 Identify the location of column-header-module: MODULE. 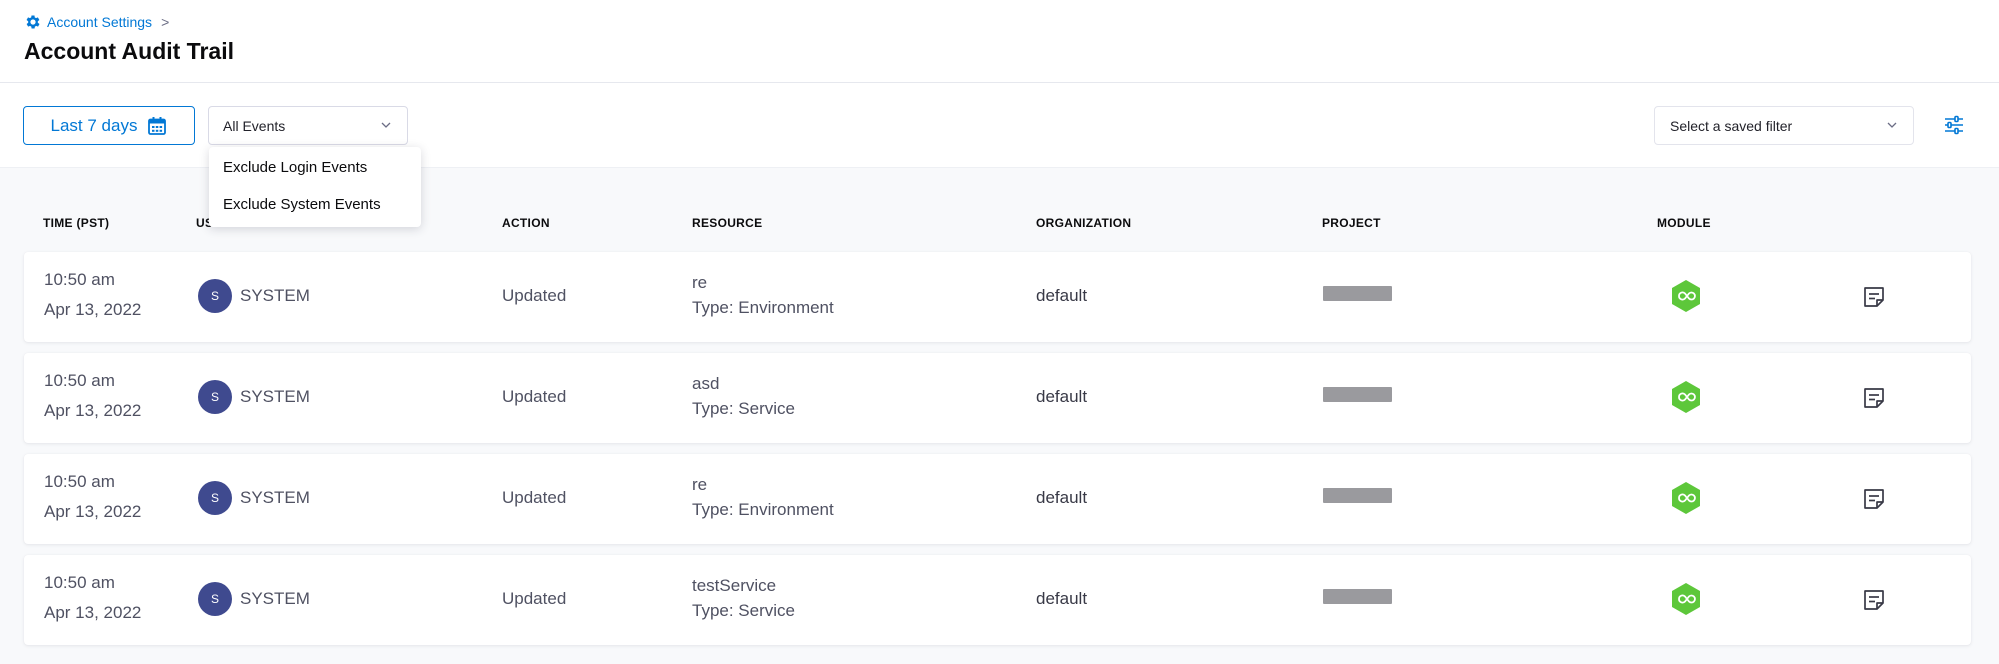
(1684, 223).